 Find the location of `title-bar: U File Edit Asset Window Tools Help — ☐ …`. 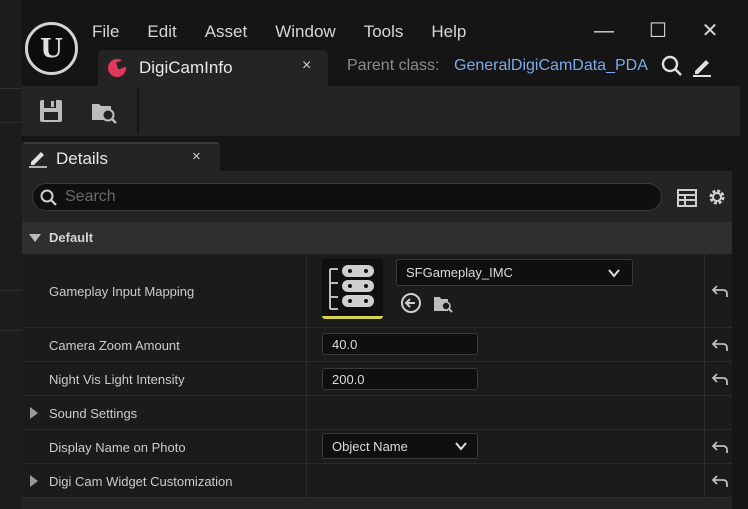

title-bar: U File Edit Asset Window Tools Help — ☐ … is located at coordinates (381, 51).